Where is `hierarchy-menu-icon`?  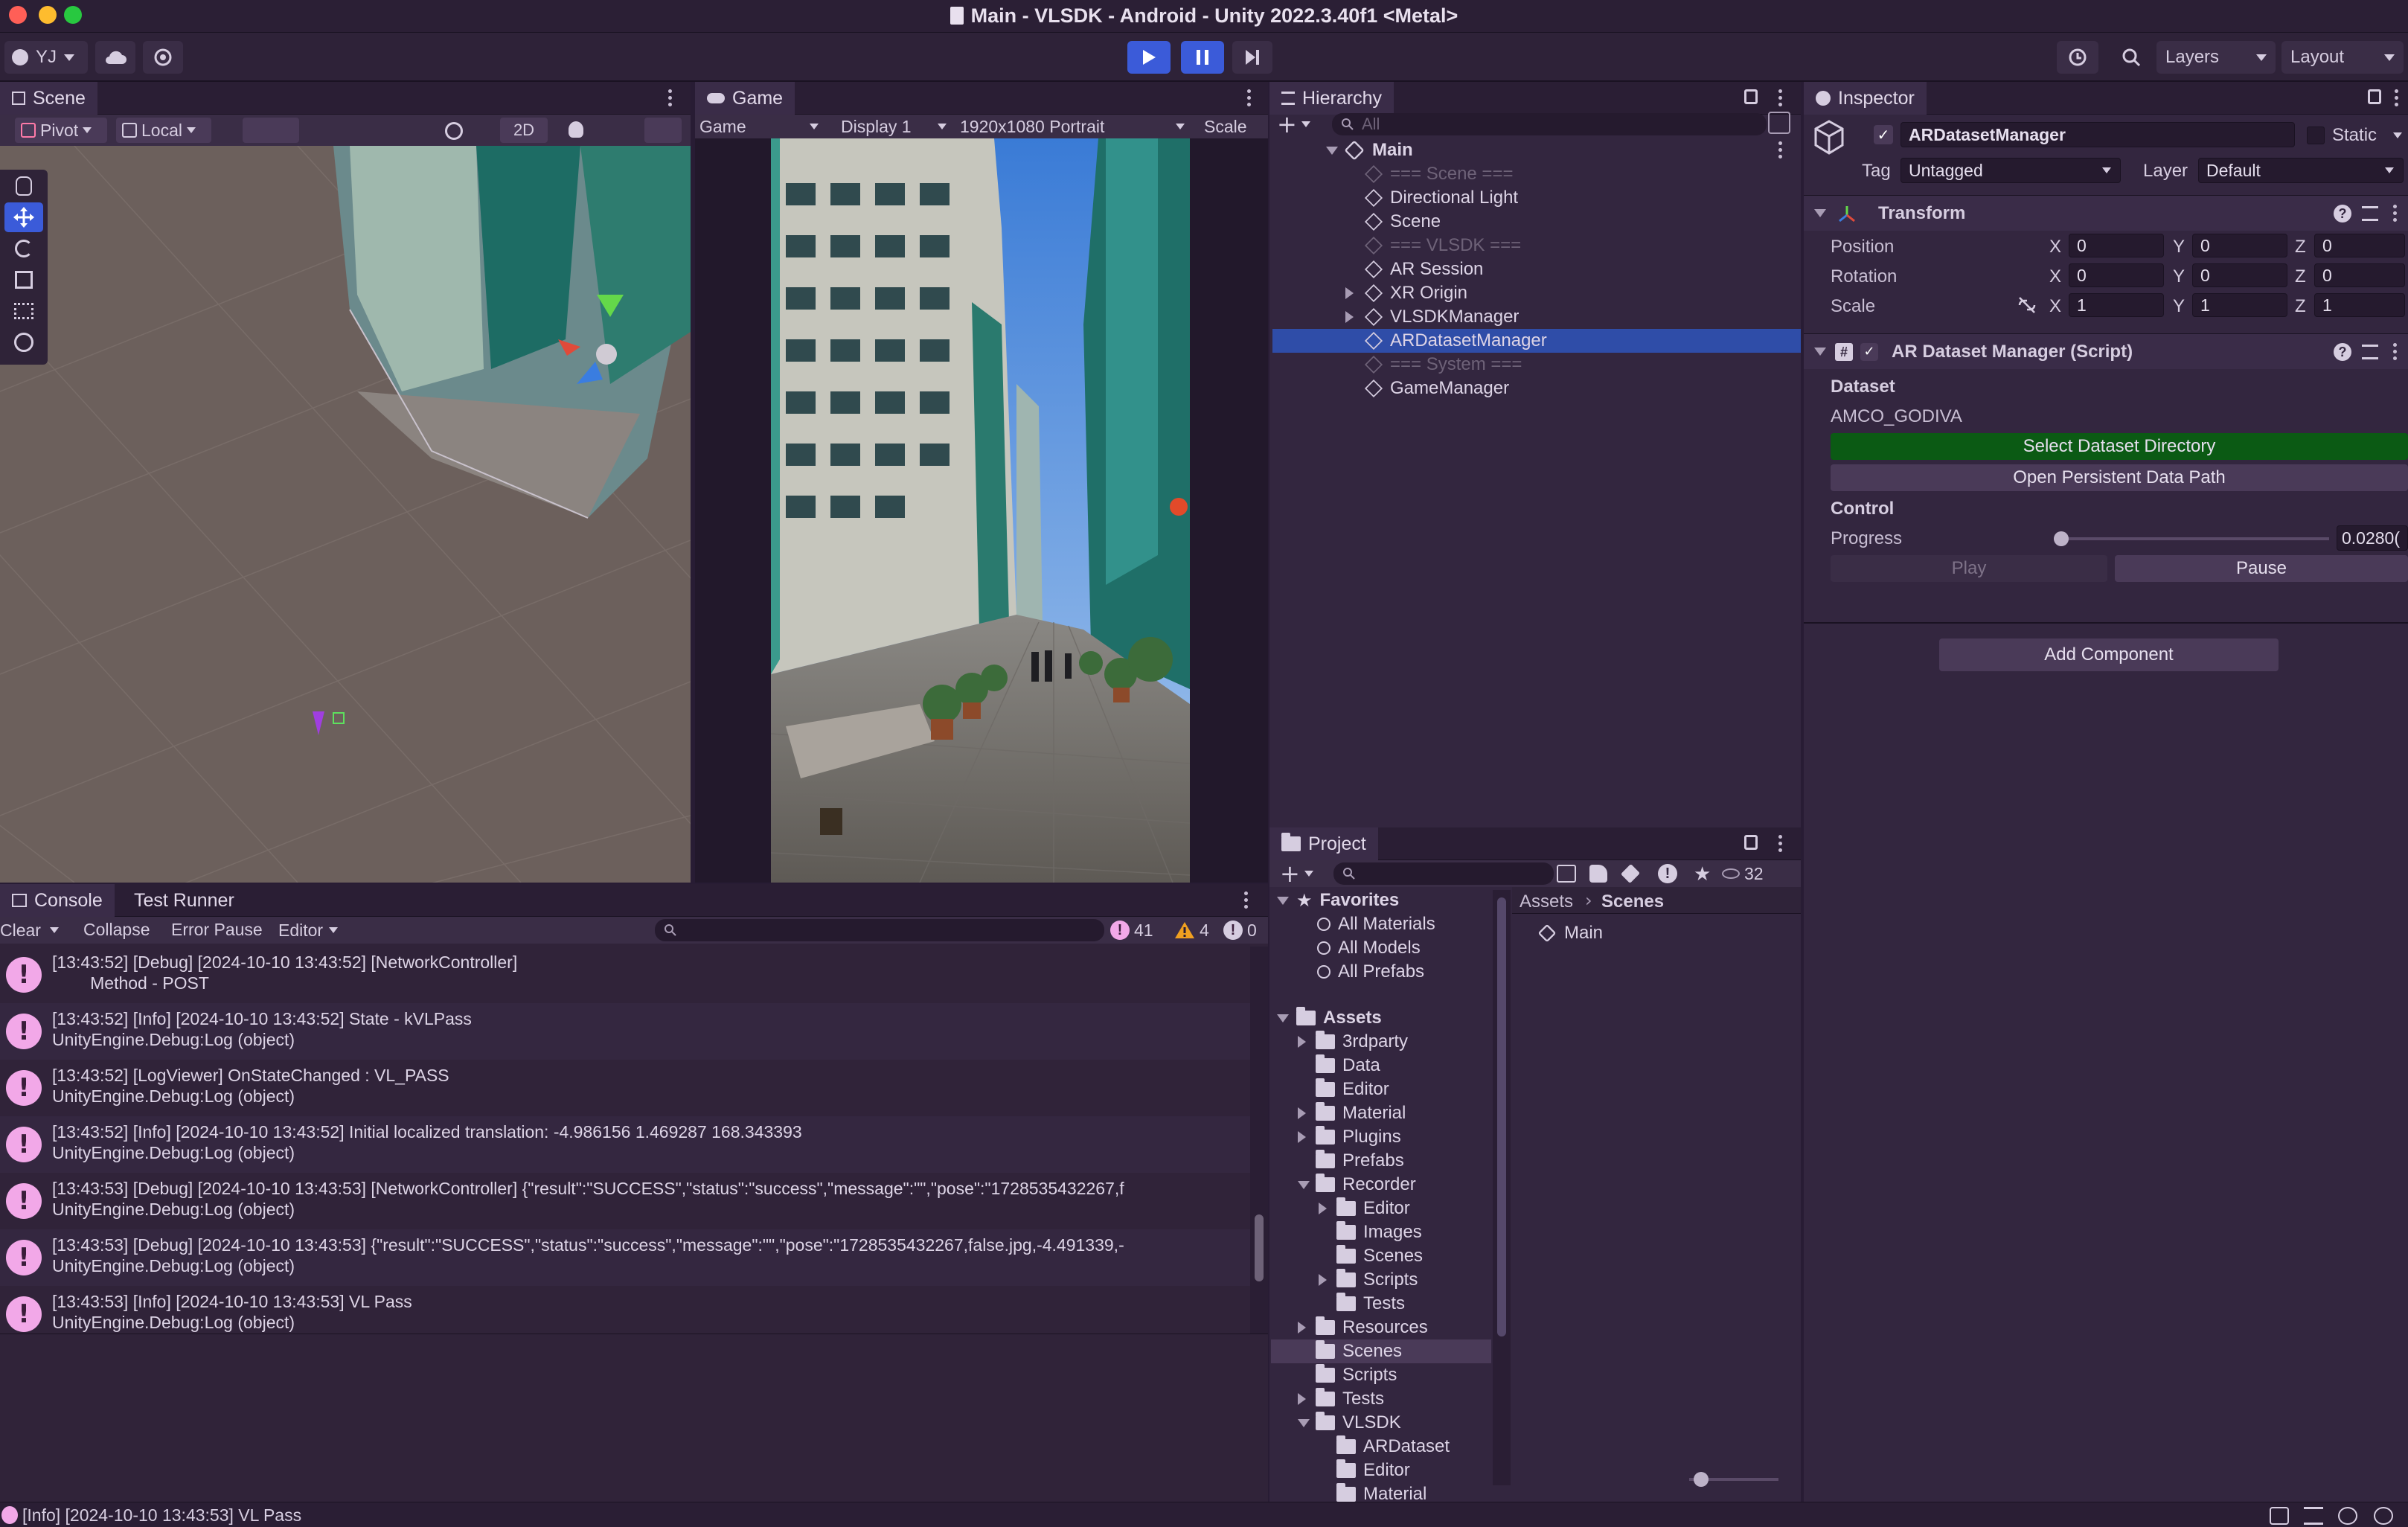
hierarchy-menu-icon is located at coordinates (1781, 97).